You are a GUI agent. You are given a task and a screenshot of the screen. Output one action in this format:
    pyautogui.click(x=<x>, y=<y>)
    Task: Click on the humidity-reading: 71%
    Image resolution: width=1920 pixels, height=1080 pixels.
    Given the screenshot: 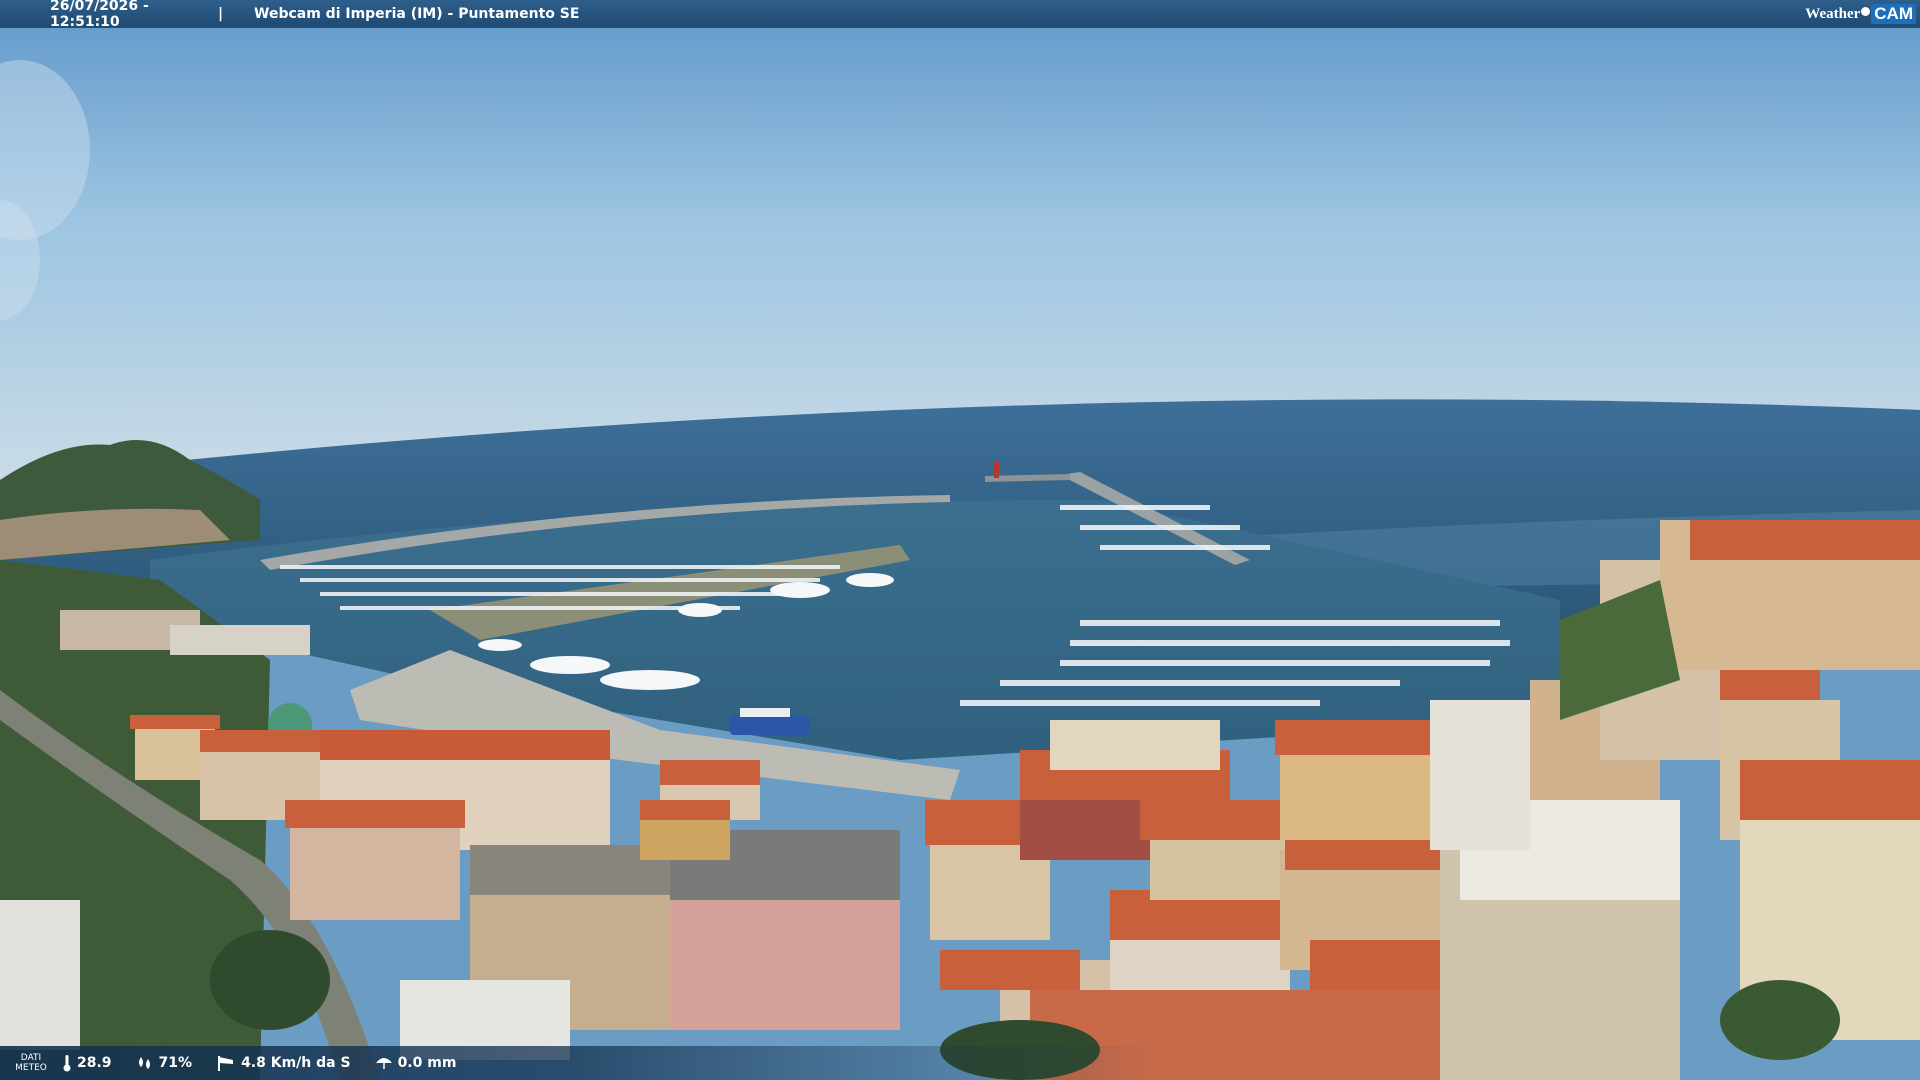 What is the action you would take?
    pyautogui.click(x=164, y=1063)
    